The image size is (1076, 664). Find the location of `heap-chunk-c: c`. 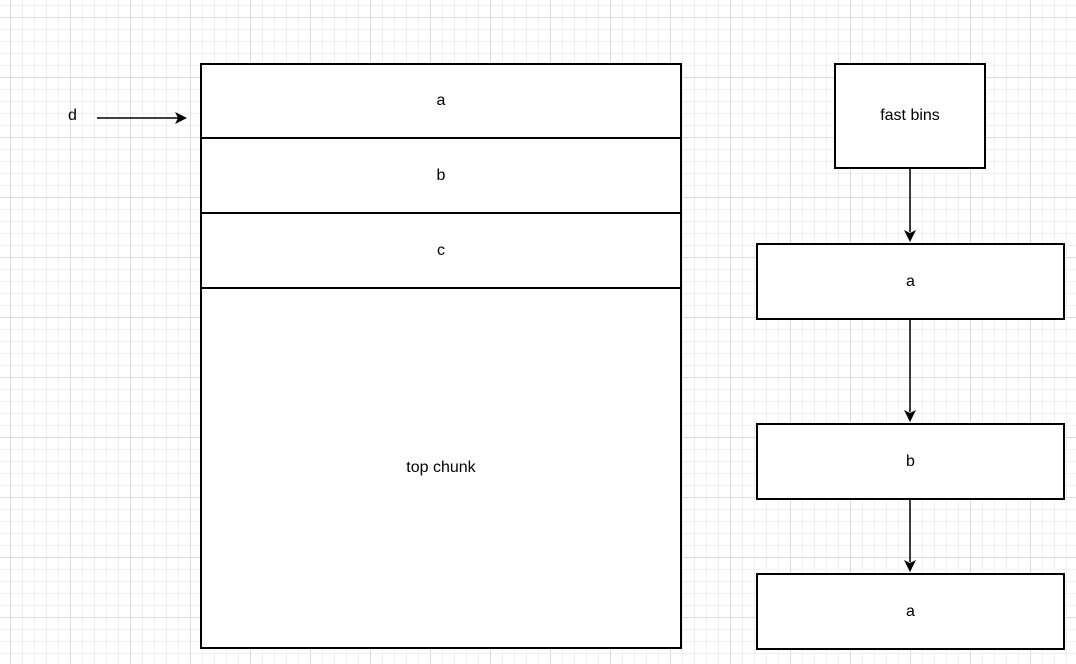

heap-chunk-c: c is located at coordinates (441, 250).